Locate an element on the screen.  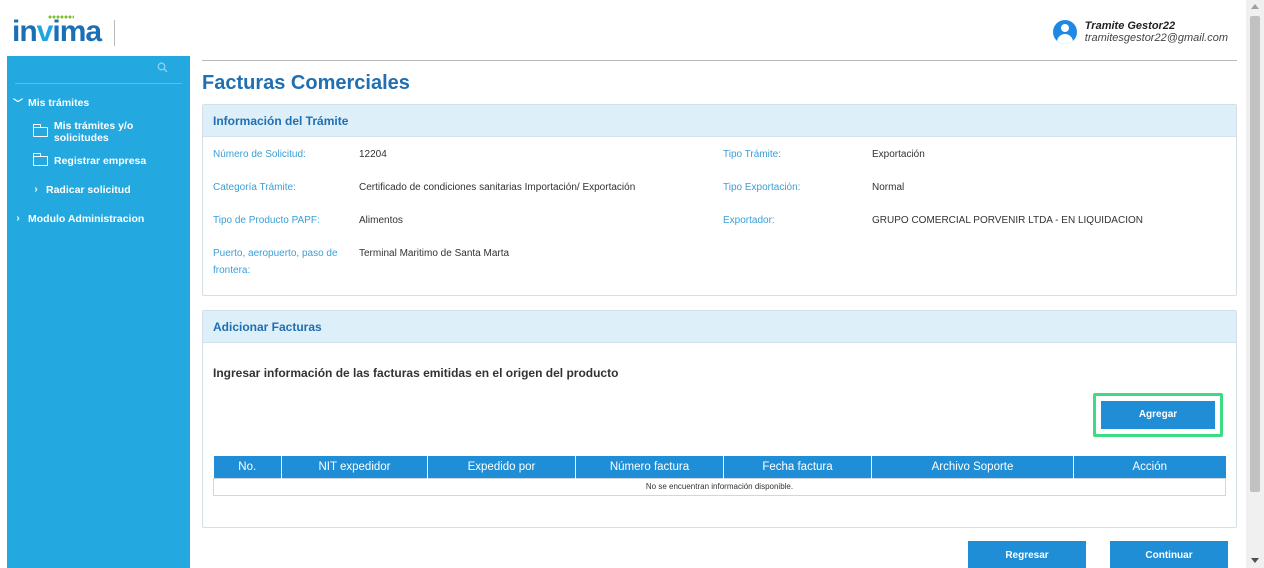
logo-dots-icon is located at coordinates (61, 17).